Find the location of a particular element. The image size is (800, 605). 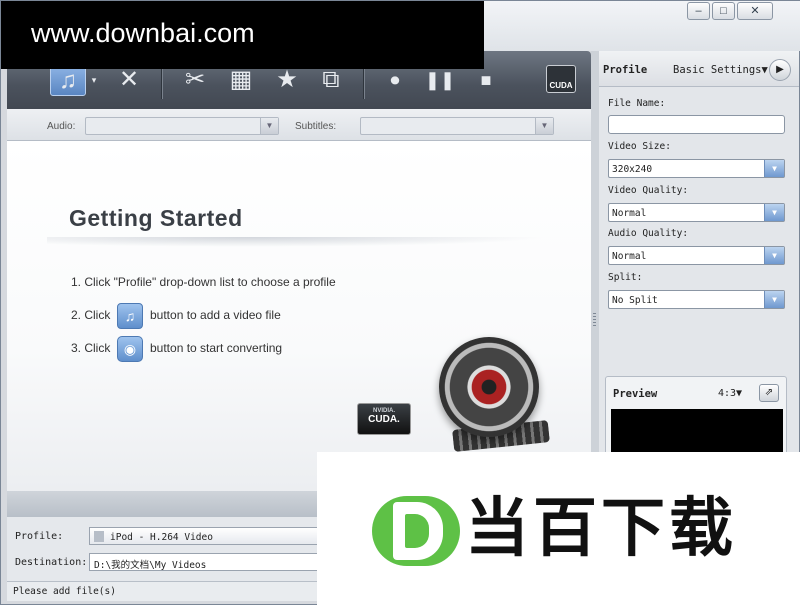

file-name-input is located at coordinates (696, 124).